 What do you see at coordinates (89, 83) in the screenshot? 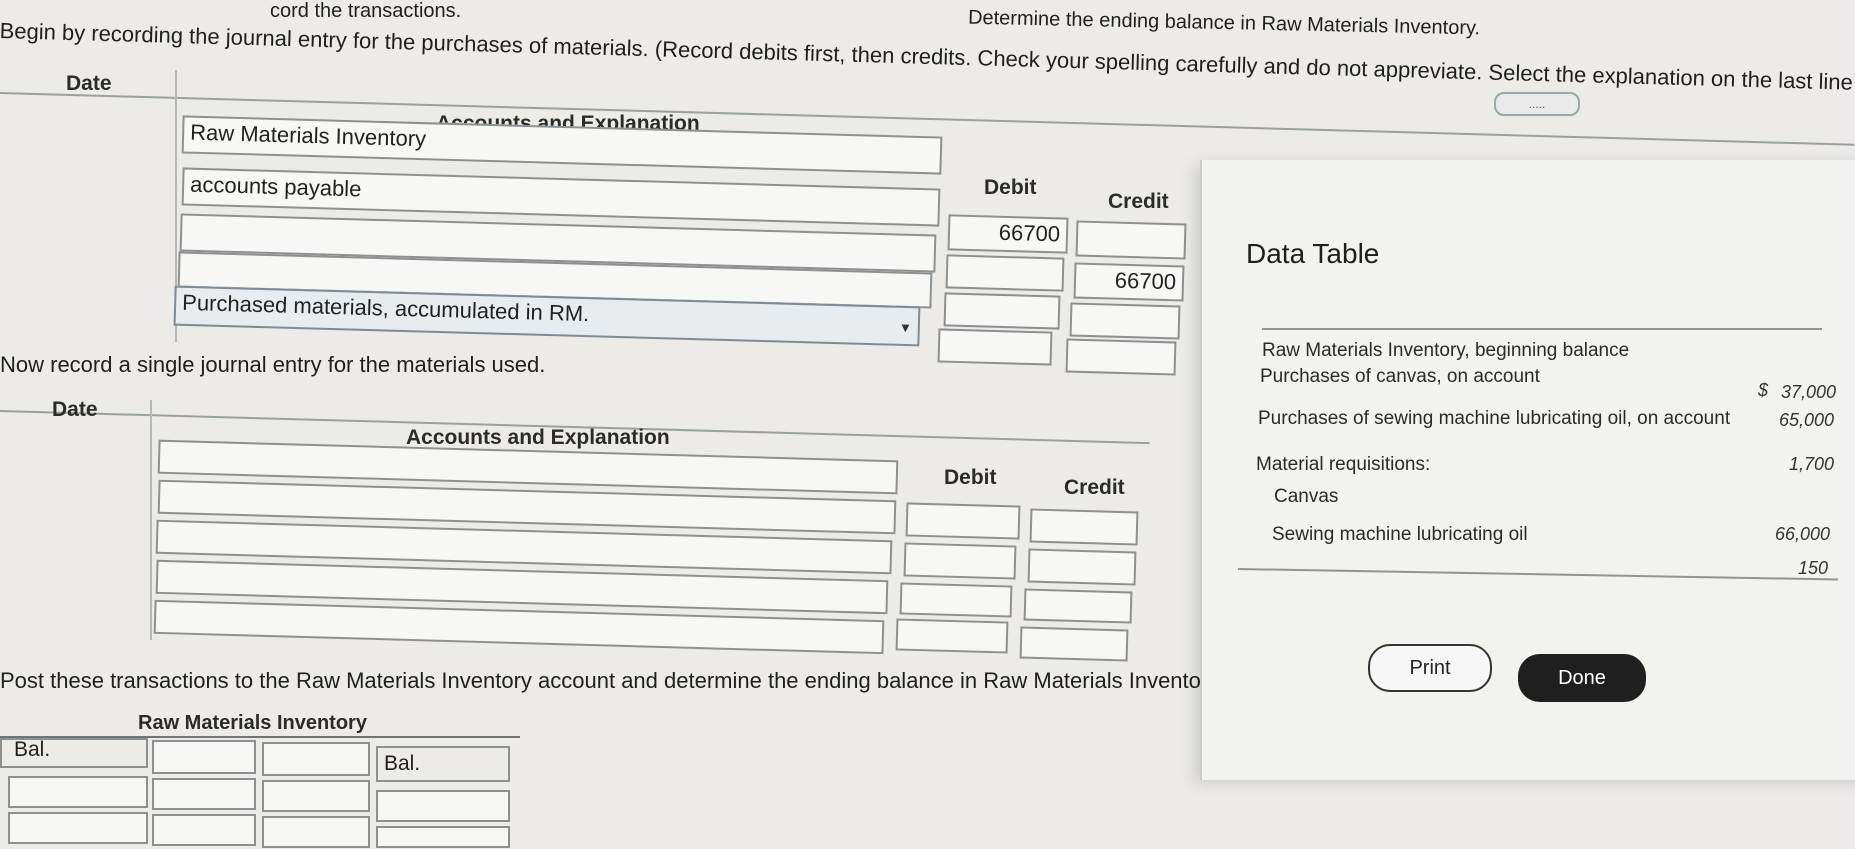
I see `journal1-date-header: Date` at bounding box center [89, 83].